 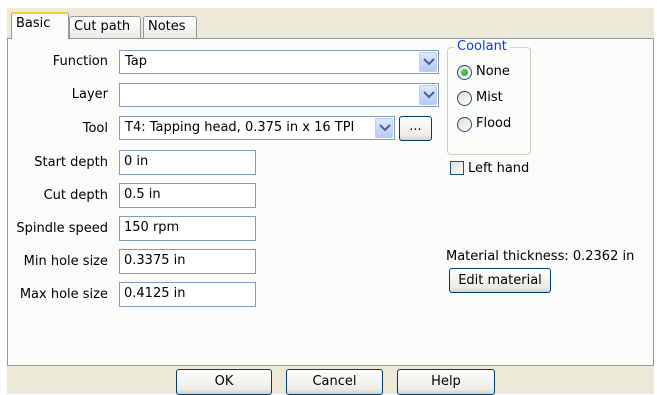 What do you see at coordinates (500, 280) in the screenshot?
I see `edit-material-button: Edit material` at bounding box center [500, 280].